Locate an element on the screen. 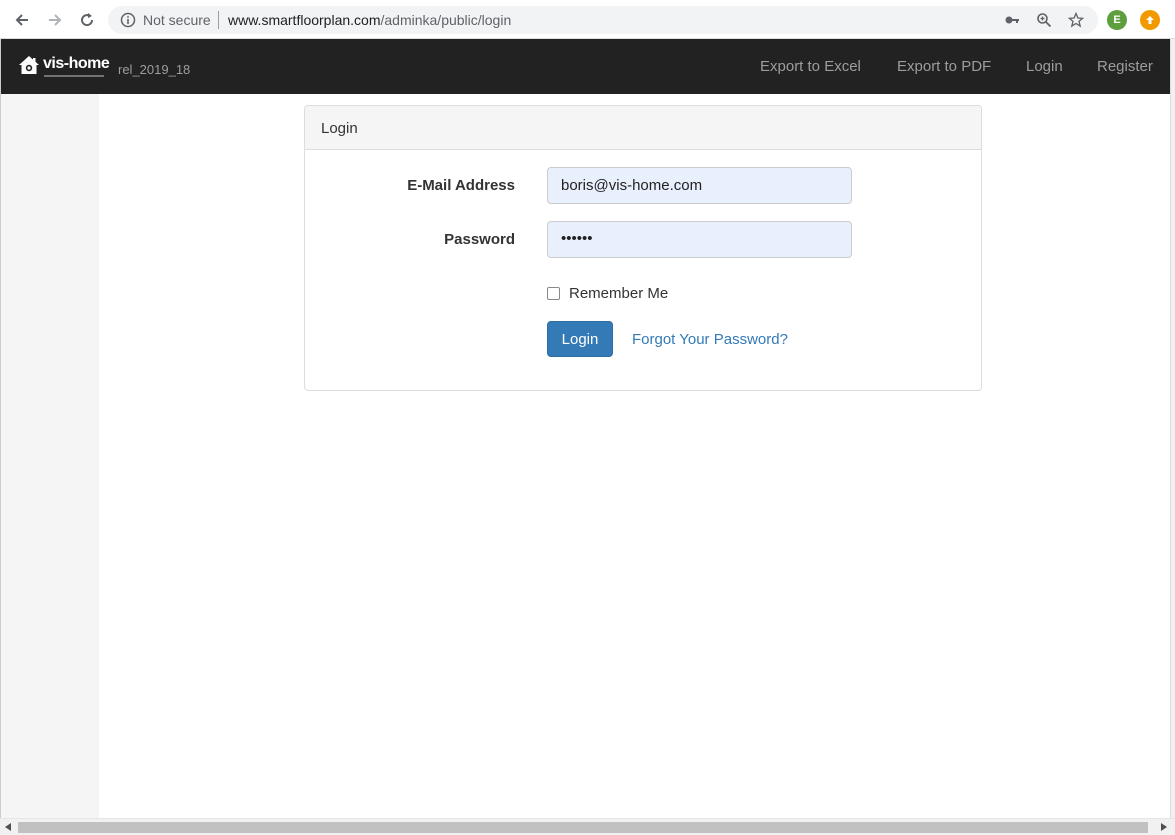 Image resolution: width=1175 pixels, height=835 pixels. horizontal-scrollbar is located at coordinates (587, 826).